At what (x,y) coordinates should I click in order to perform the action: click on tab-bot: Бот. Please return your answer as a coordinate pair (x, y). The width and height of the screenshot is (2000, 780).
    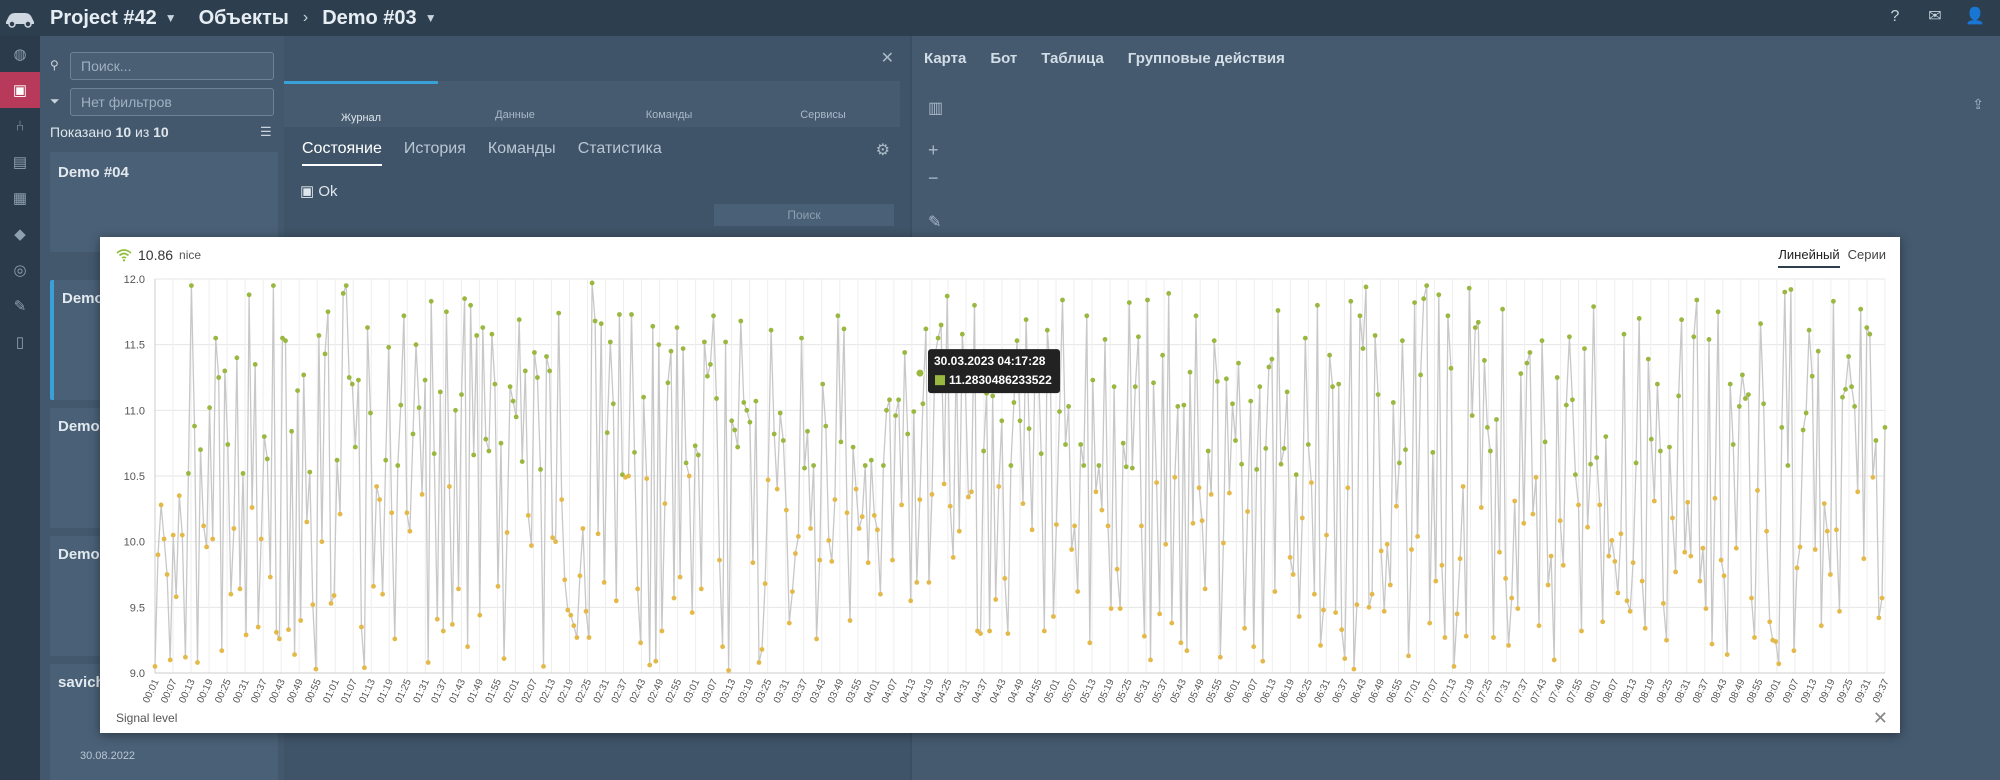
    Looking at the image, I should click on (1003, 58).